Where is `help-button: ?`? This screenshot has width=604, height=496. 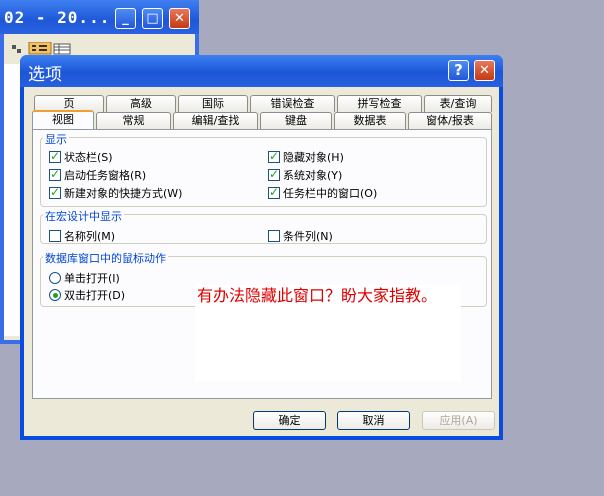
help-button: ? is located at coordinates (458, 70).